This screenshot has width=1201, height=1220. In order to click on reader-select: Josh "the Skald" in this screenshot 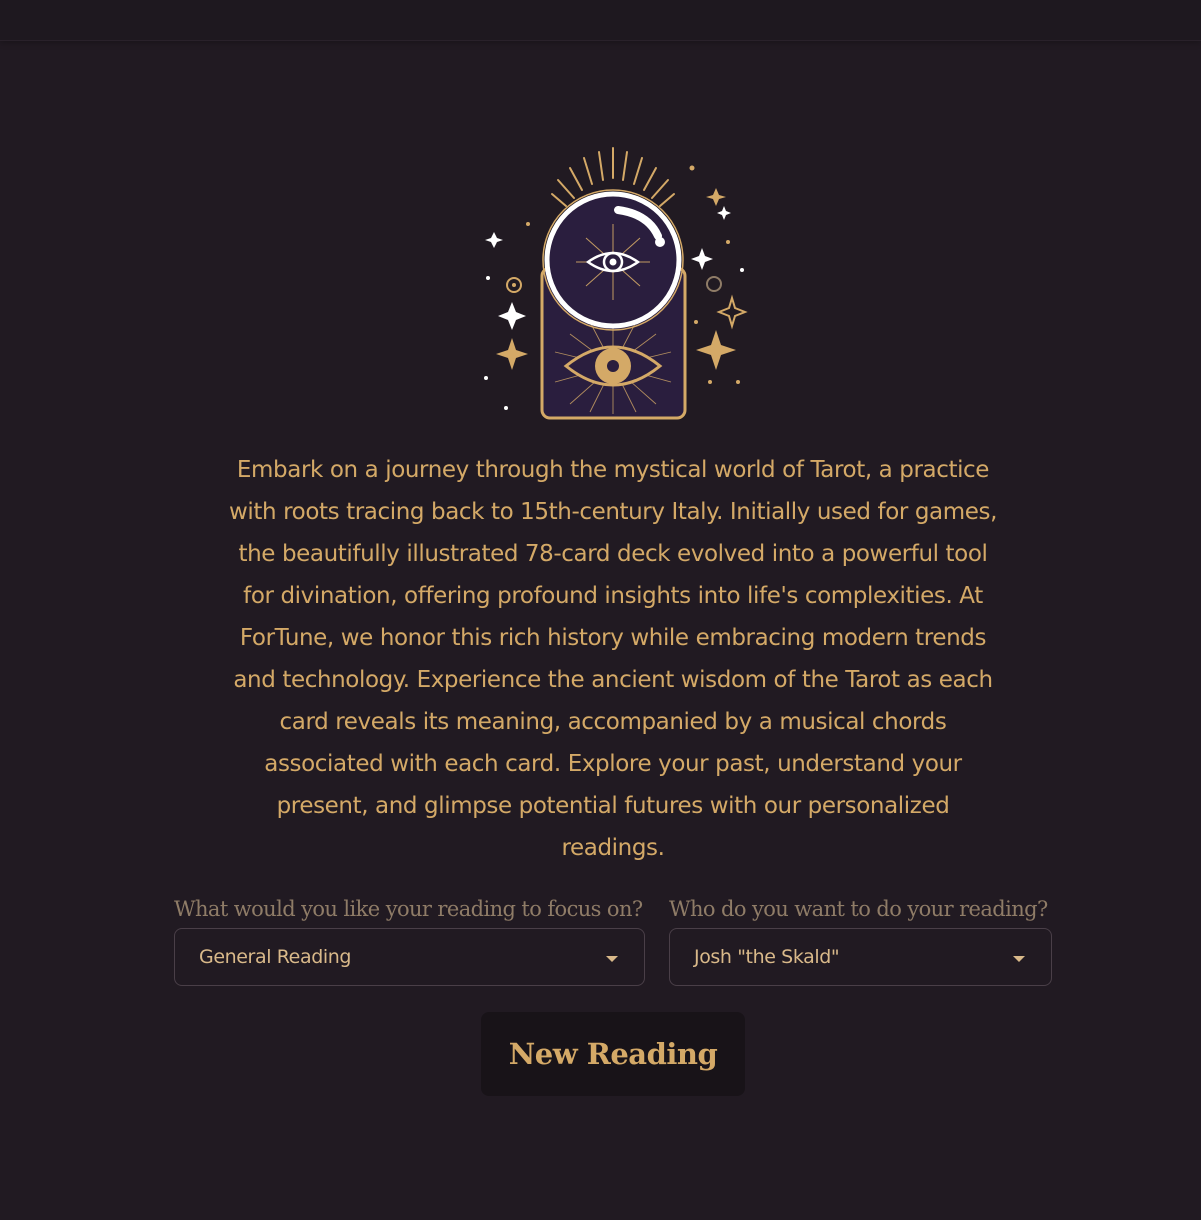, I will do `click(860, 957)`.